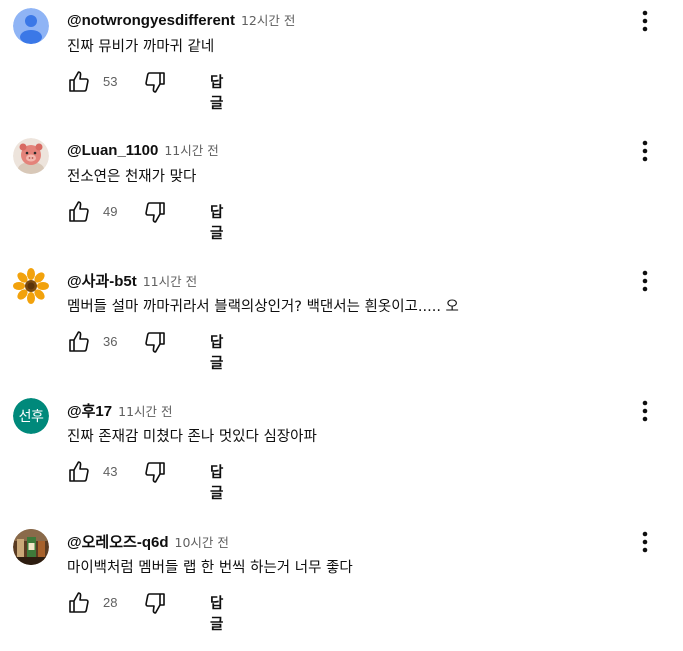  Describe the element at coordinates (110, 211) in the screenshot. I see `like-count: 49` at that location.